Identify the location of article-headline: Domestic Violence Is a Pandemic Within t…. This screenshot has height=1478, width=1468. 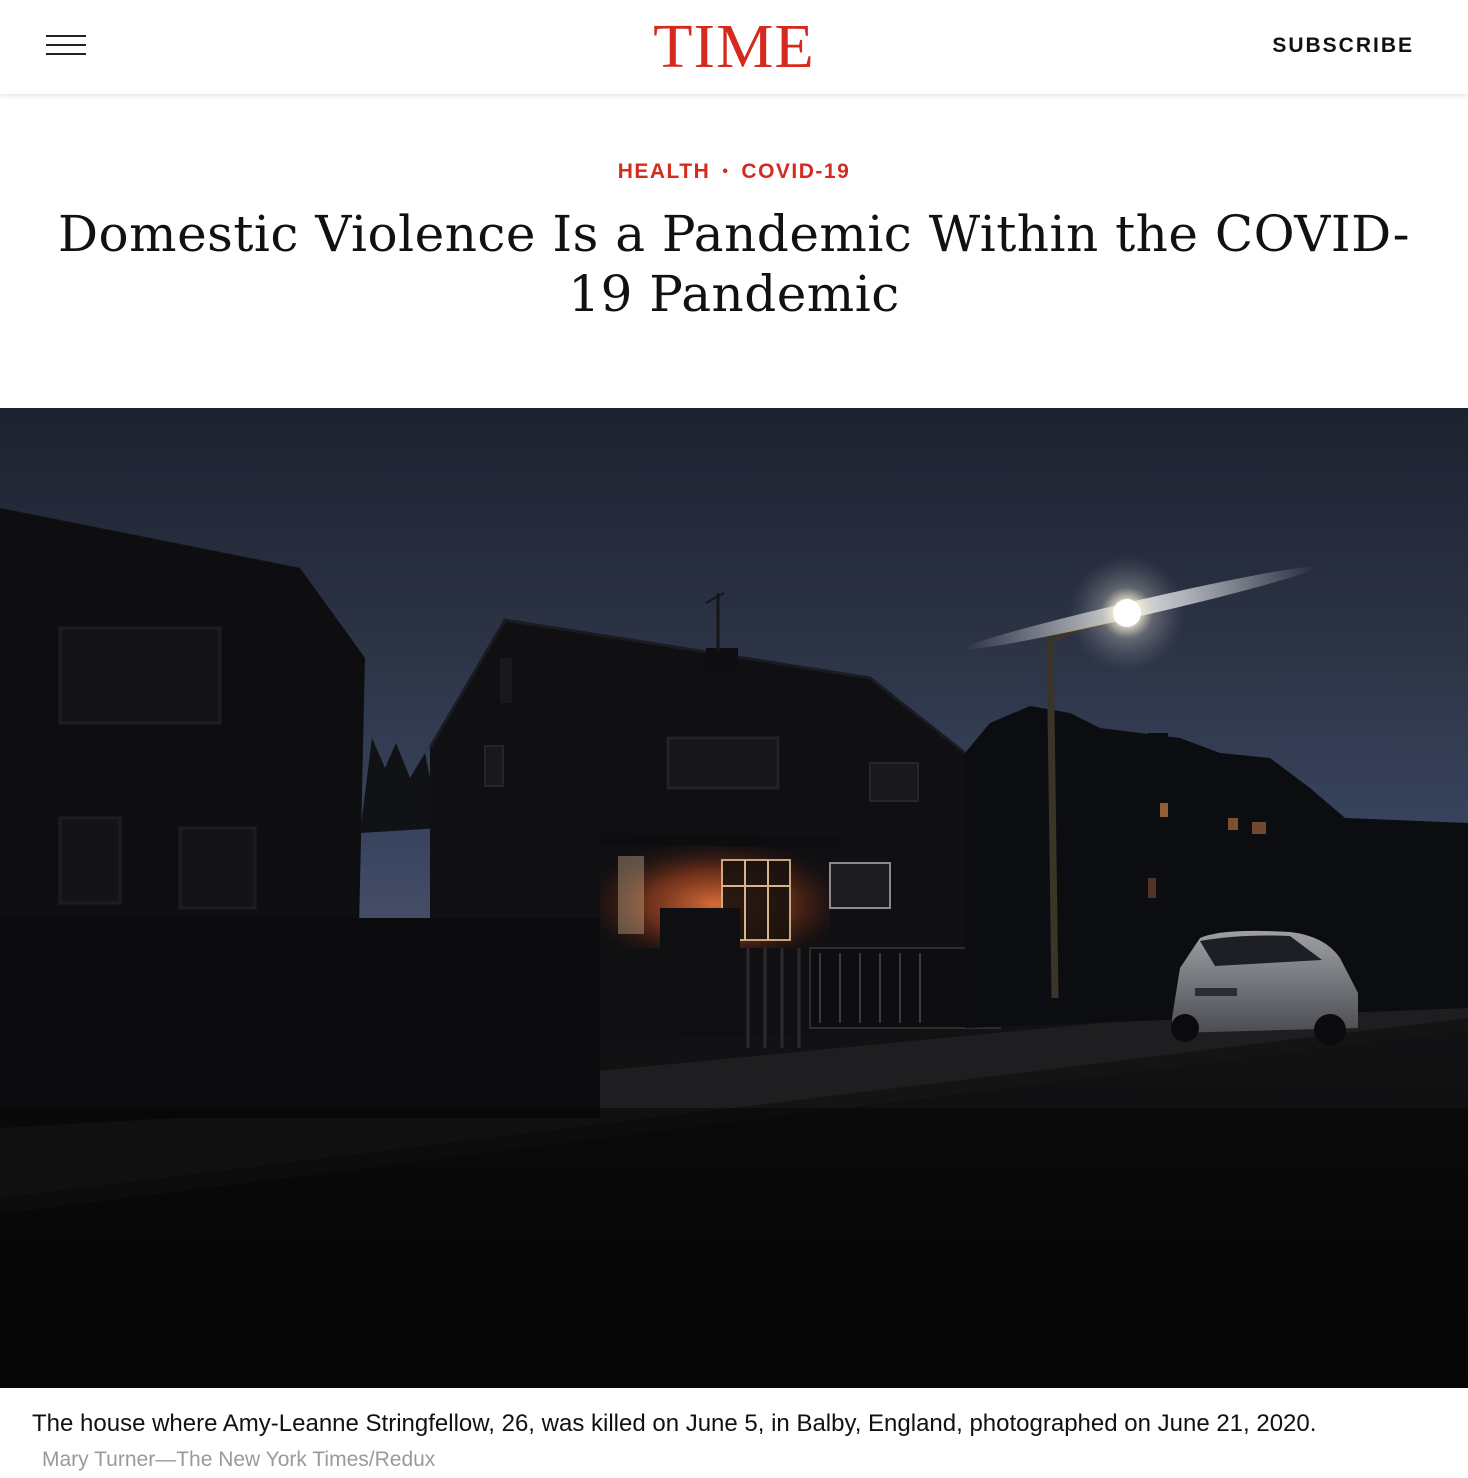
(734, 264).